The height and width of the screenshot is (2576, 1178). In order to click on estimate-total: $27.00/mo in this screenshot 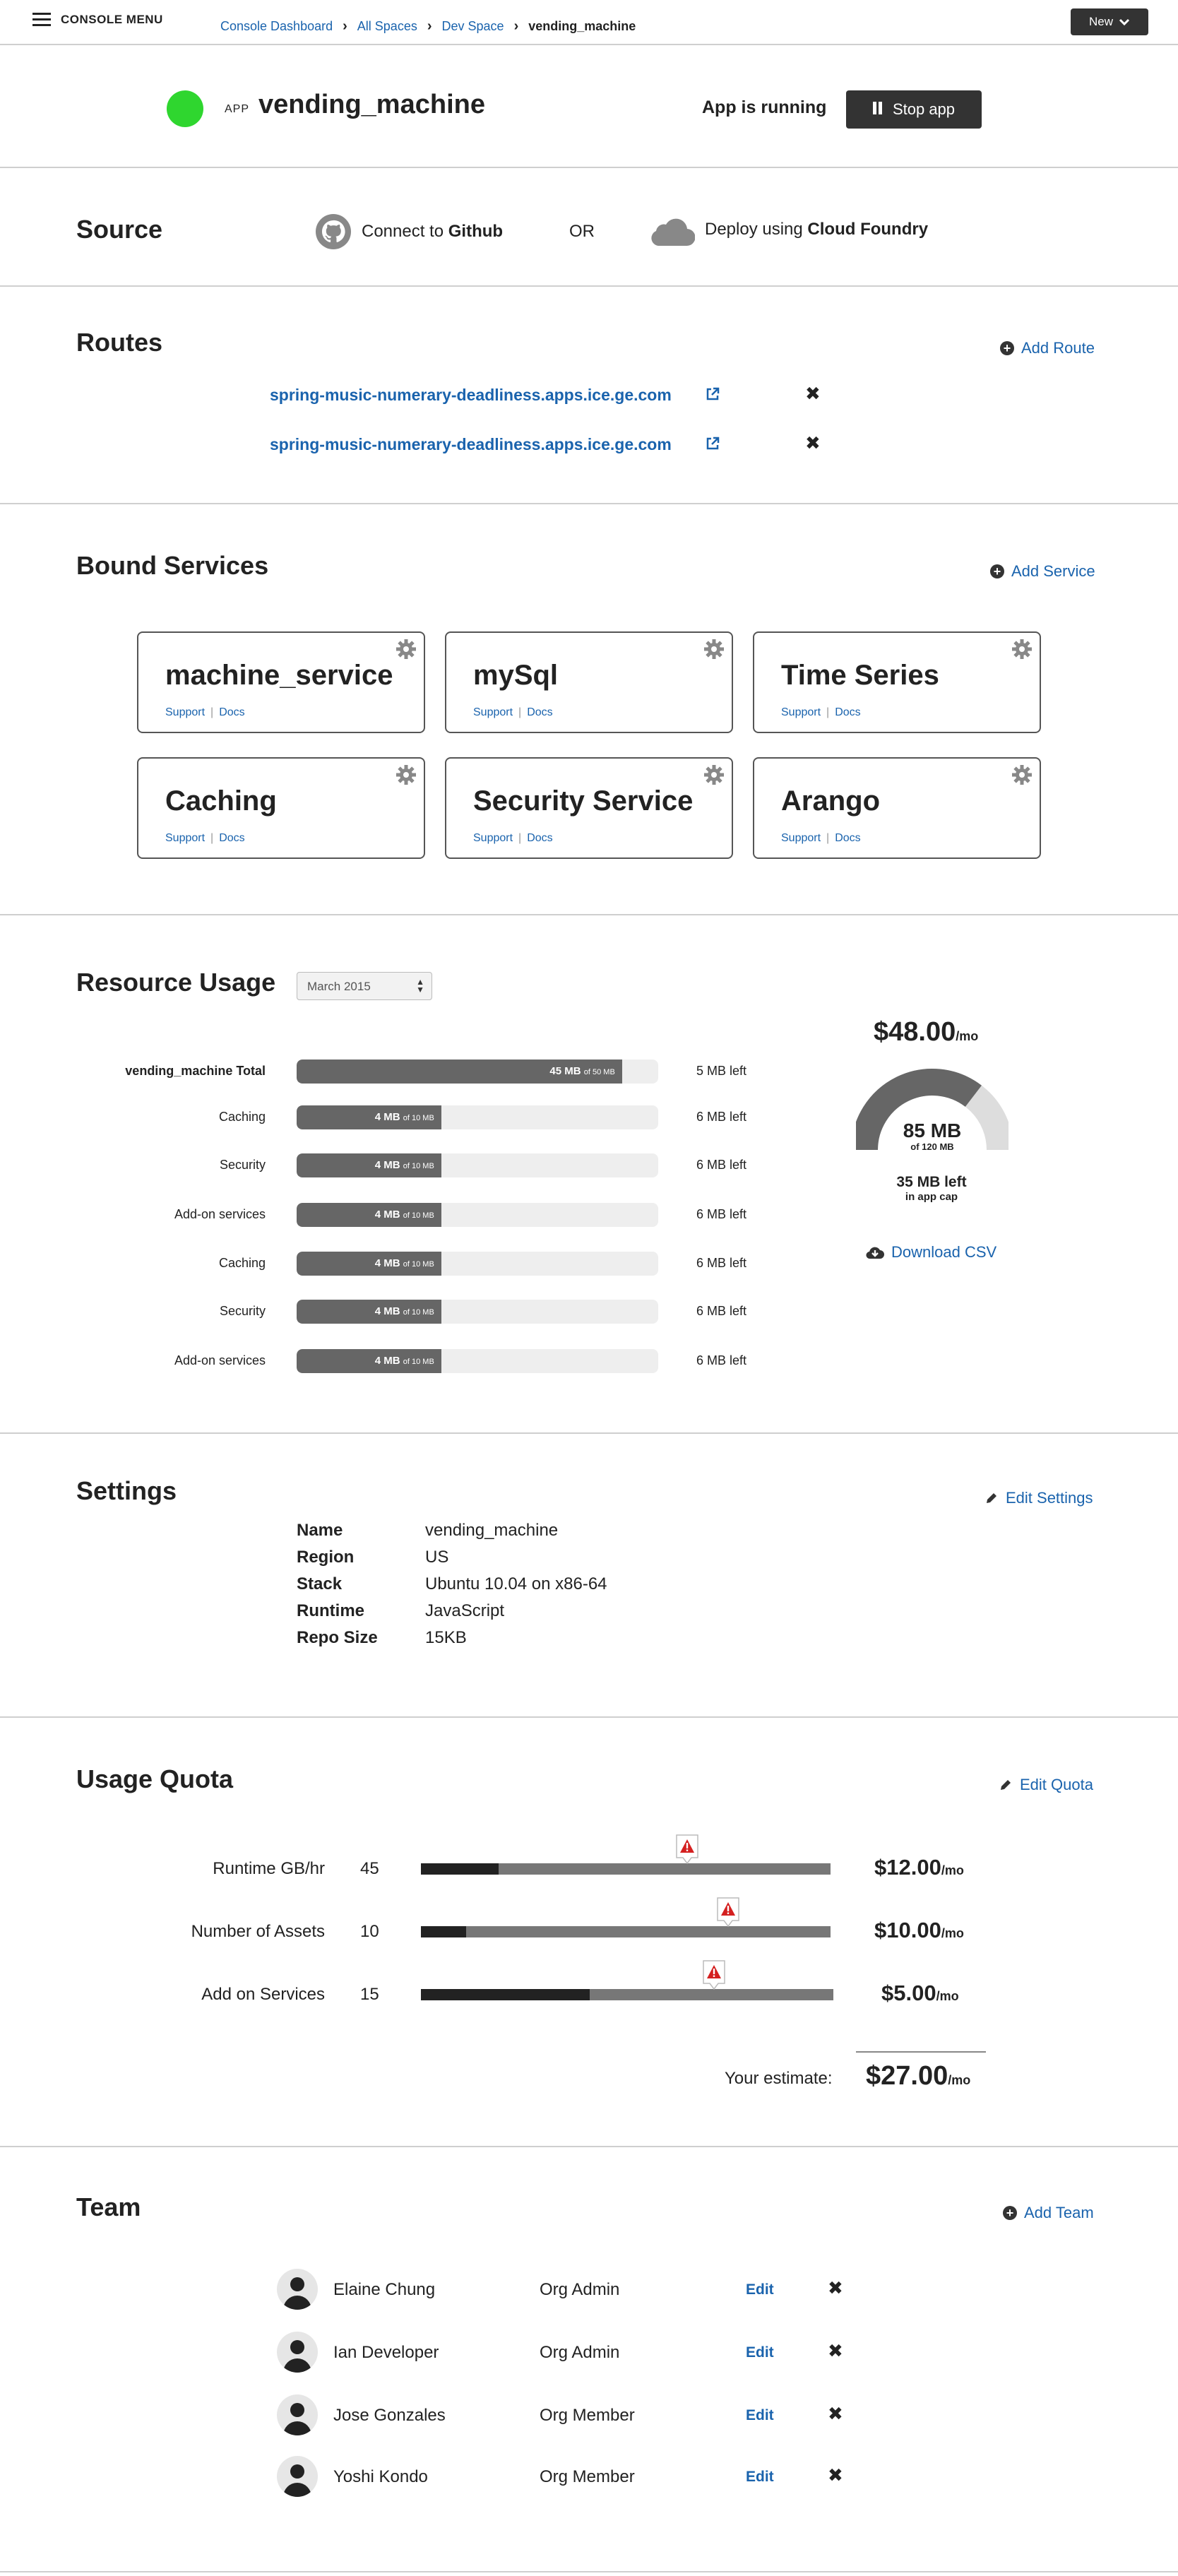, I will do `click(918, 2076)`.